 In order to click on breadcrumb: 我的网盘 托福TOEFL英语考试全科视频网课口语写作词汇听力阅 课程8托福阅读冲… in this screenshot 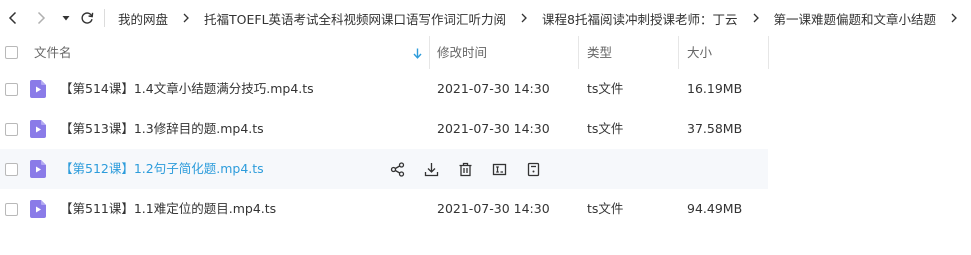, I will do `click(544, 18)`.